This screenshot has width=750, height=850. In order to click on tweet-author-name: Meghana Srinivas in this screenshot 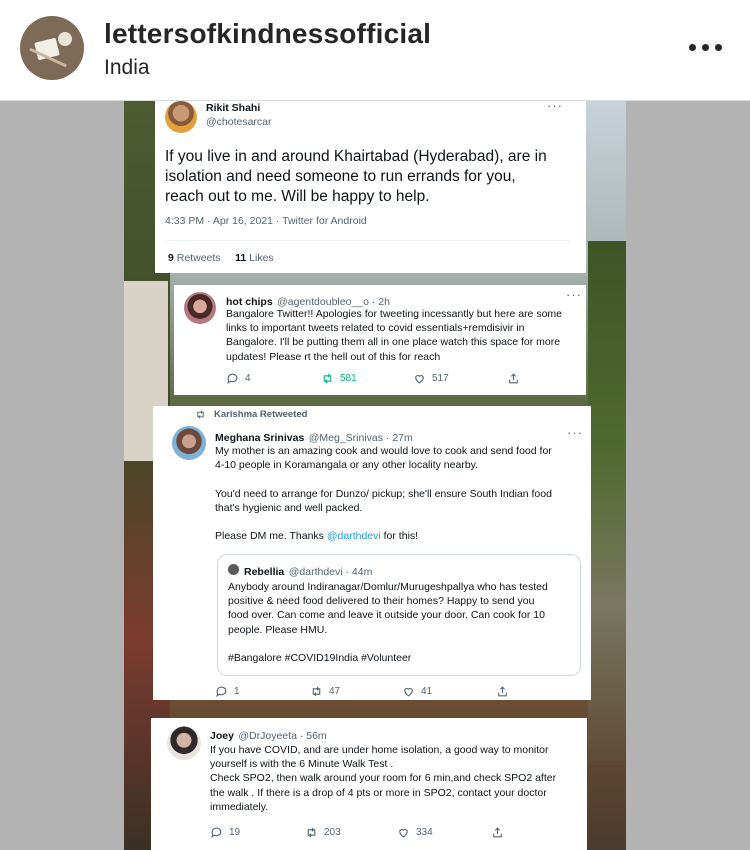, I will do `click(259, 438)`.